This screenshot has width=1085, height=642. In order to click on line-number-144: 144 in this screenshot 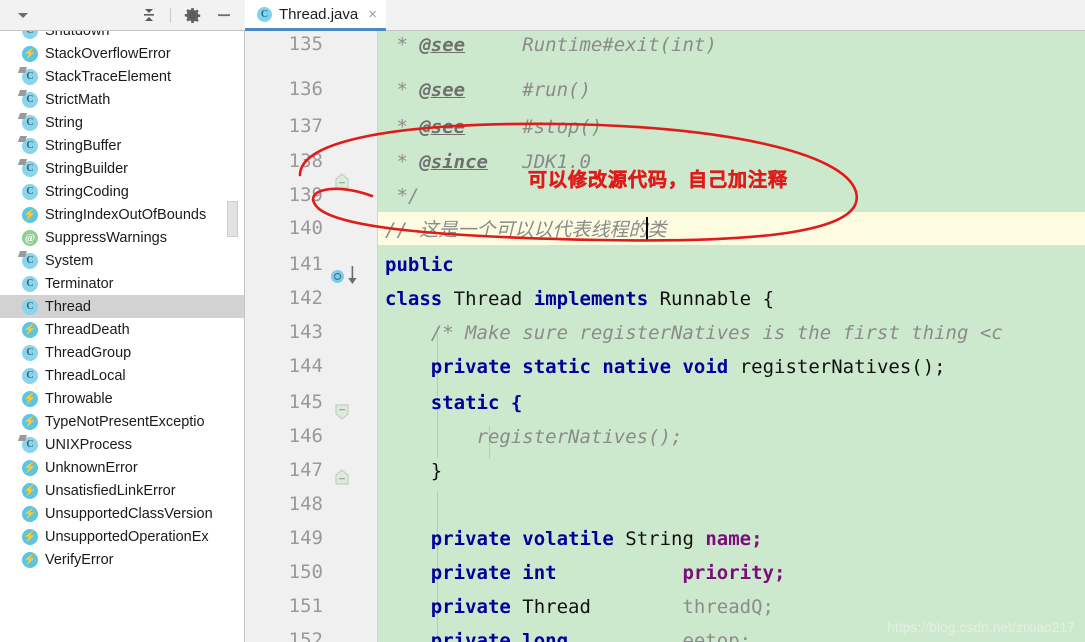, I will do `click(305, 366)`.